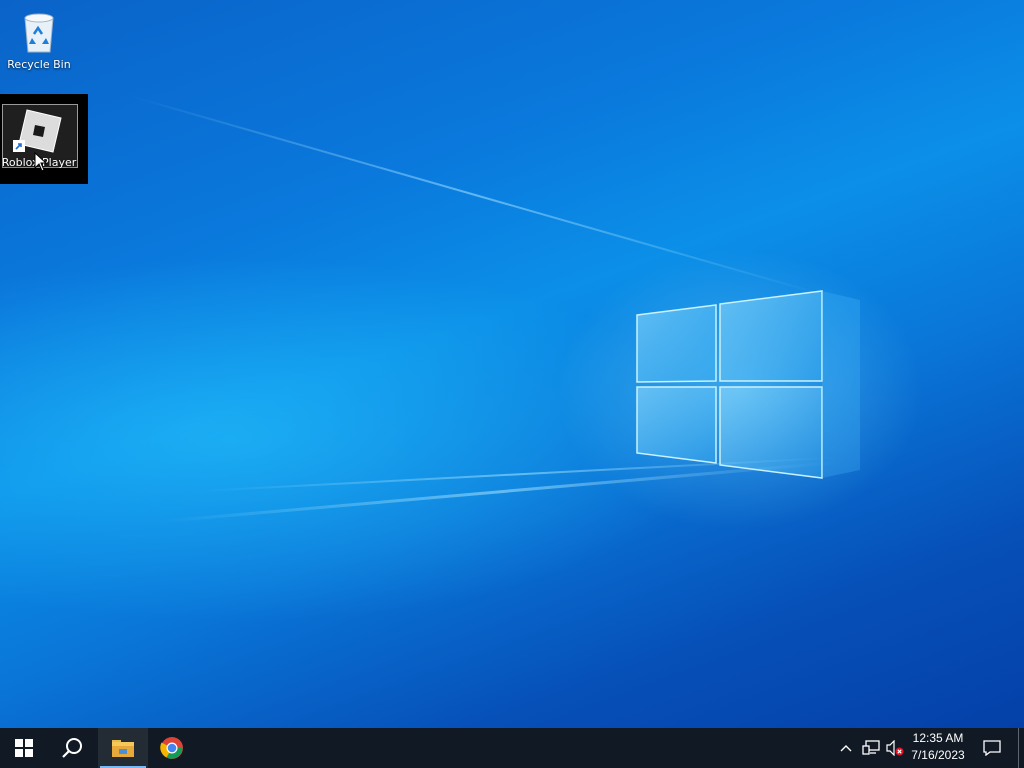  I want to click on volume-button, so click(895, 748).